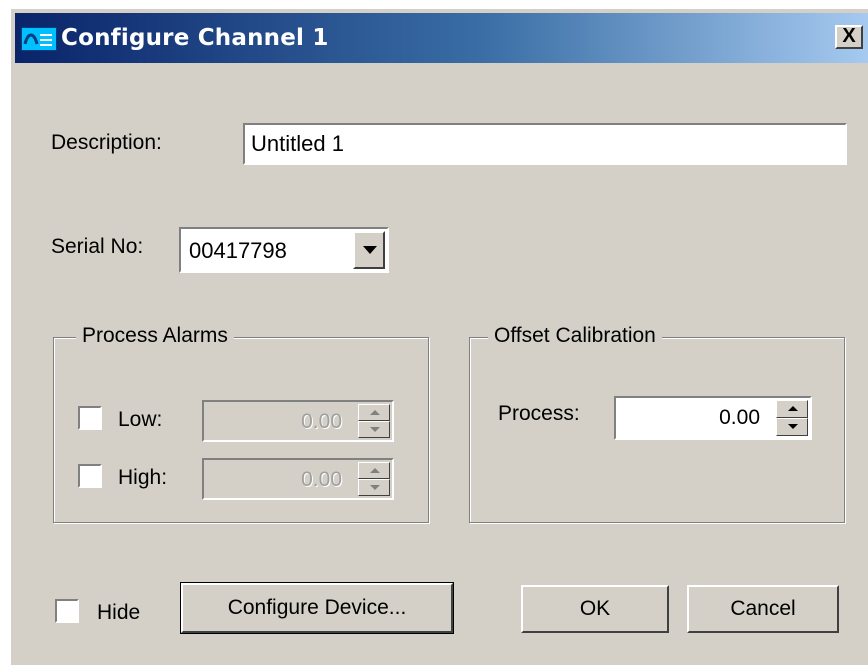 This screenshot has width=868, height=665. What do you see at coordinates (763, 609) in the screenshot?
I see `cancel-button: Cancel` at bounding box center [763, 609].